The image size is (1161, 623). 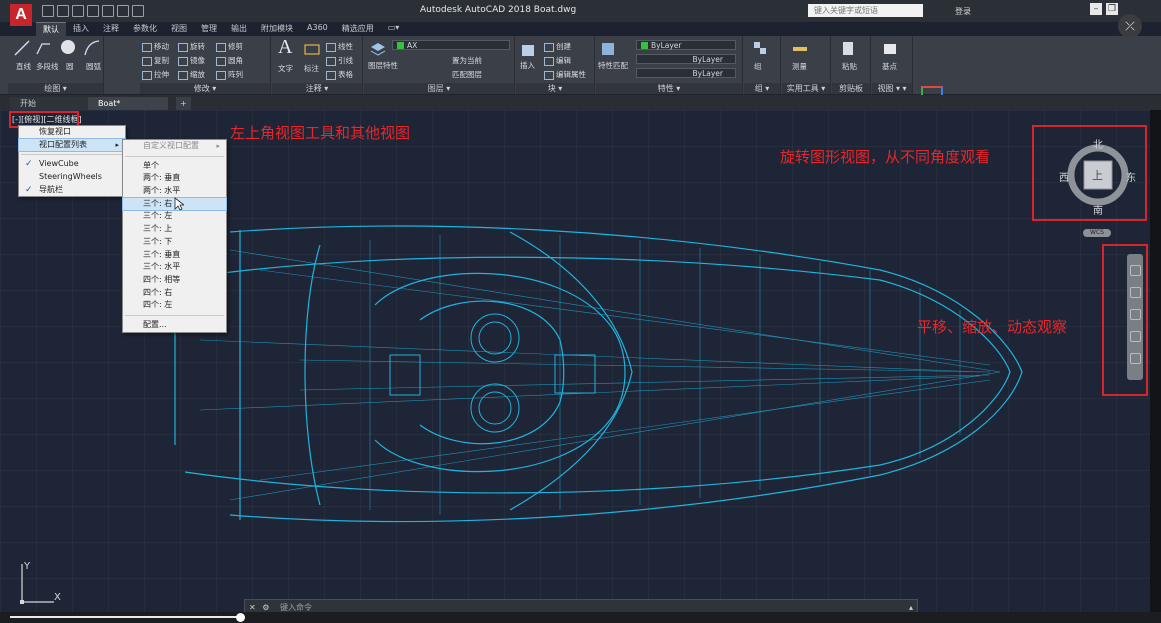 I want to click on tool-arc: 圆弧, so click(x=93, y=66).